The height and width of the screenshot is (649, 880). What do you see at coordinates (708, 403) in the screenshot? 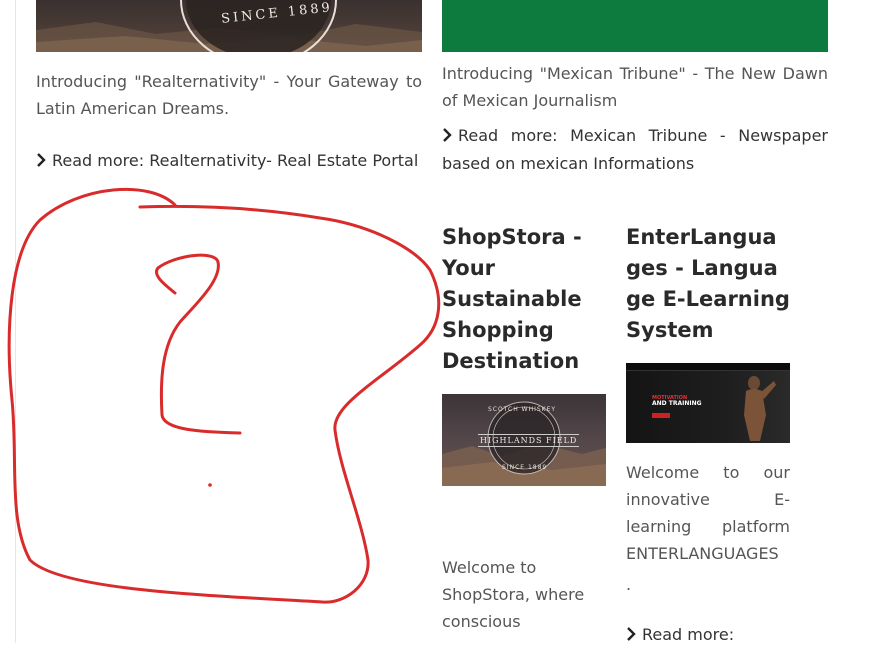
I see `enterlanguages-thumbnail: MOTIVATION AND TRAINING` at bounding box center [708, 403].